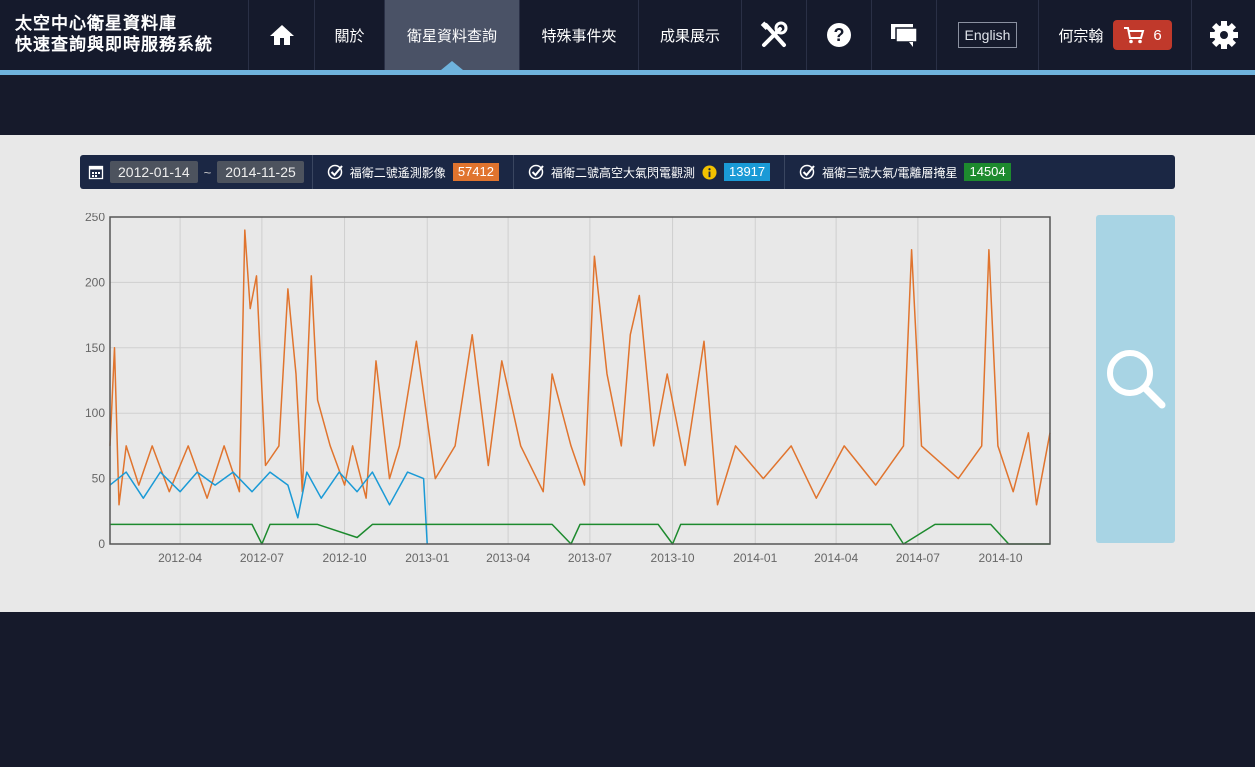 This screenshot has width=1255, height=767. I want to click on y-tick-label: 250, so click(95, 218).